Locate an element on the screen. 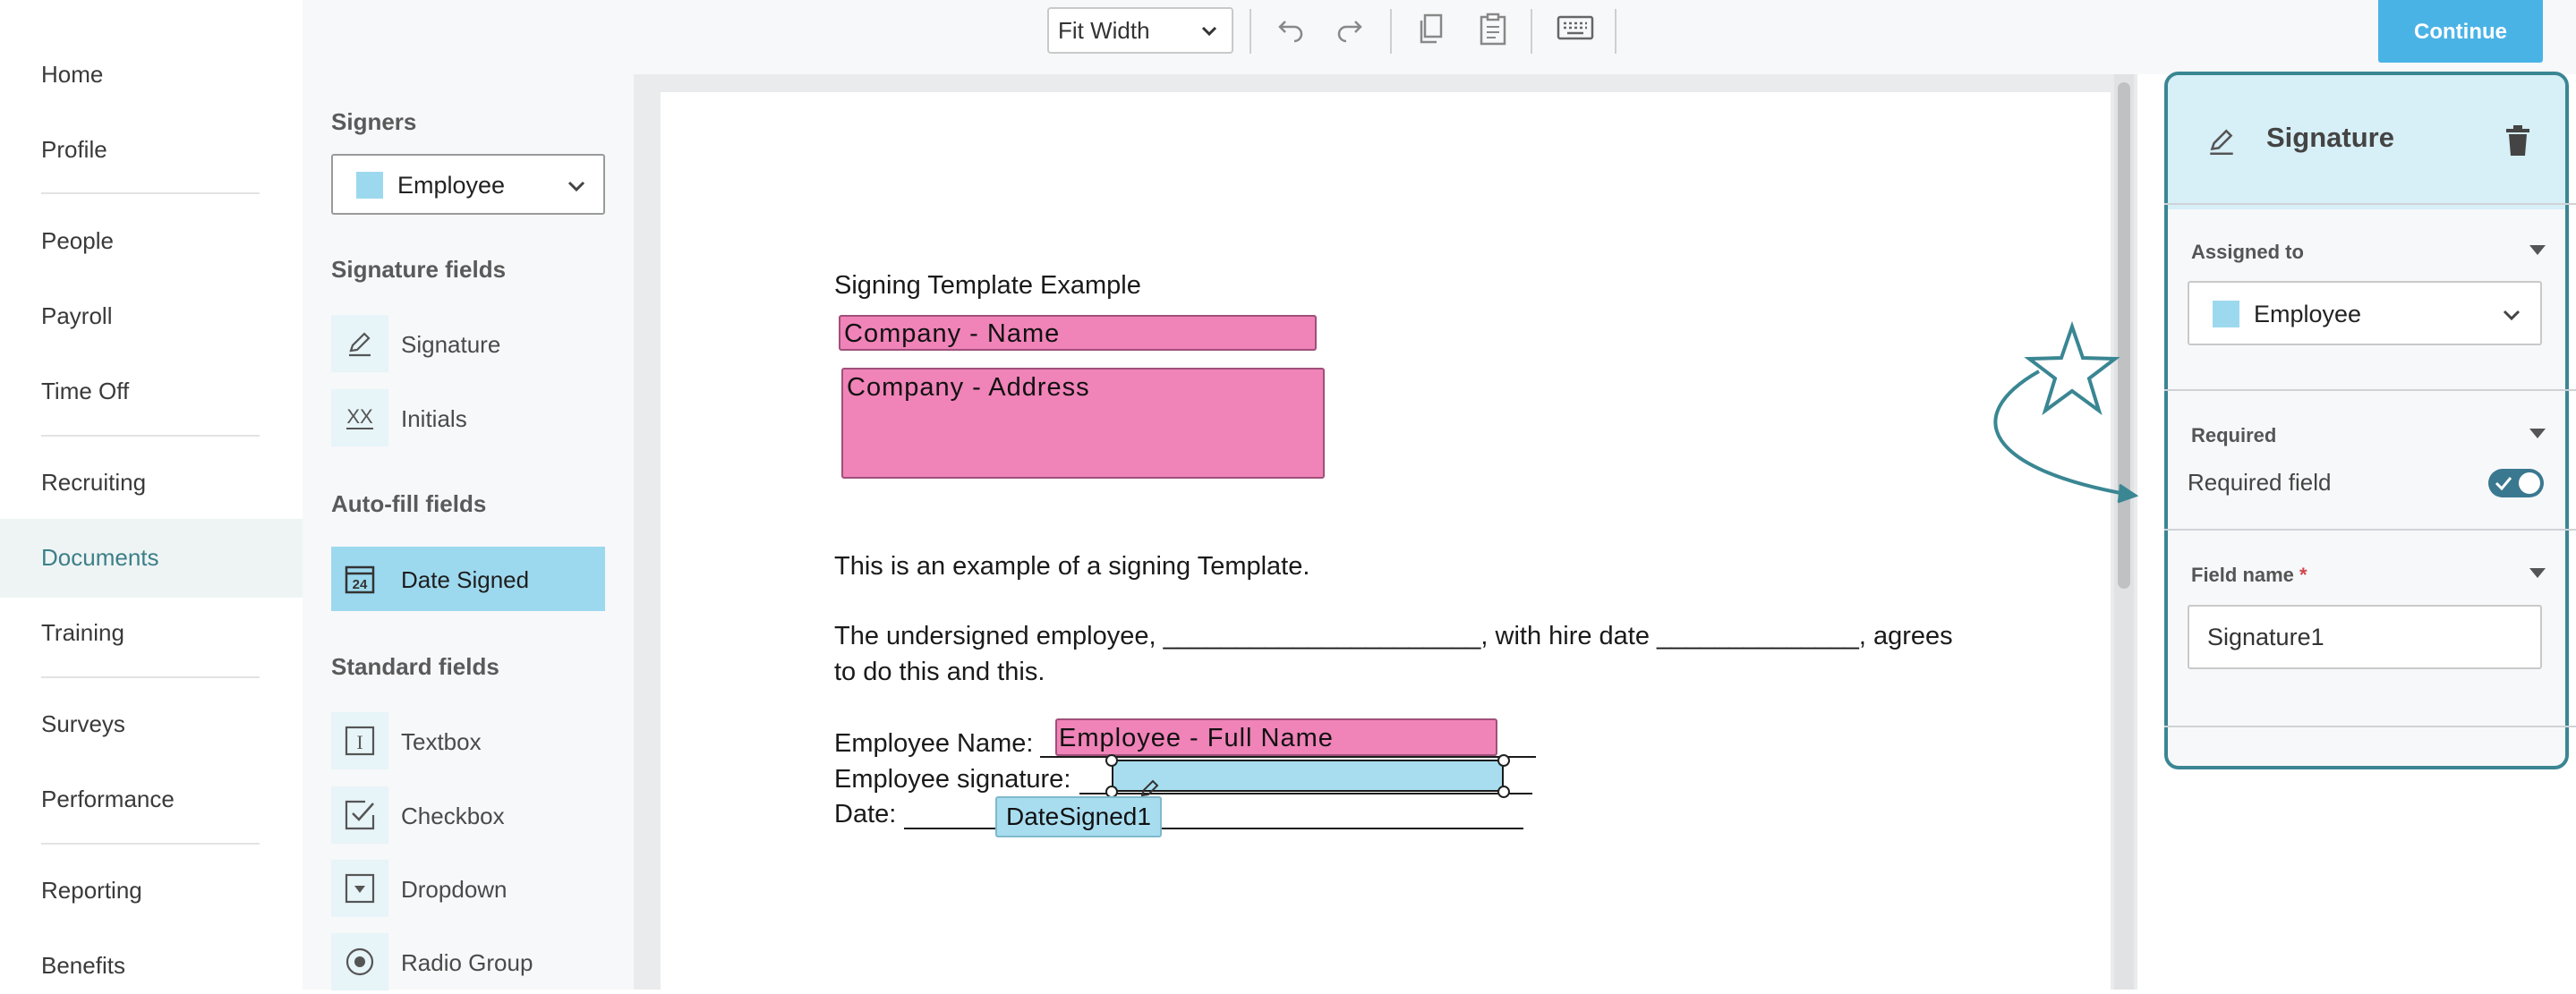 Image resolution: width=2576 pixels, height=994 pixels. redo-icon is located at coordinates (1349, 28).